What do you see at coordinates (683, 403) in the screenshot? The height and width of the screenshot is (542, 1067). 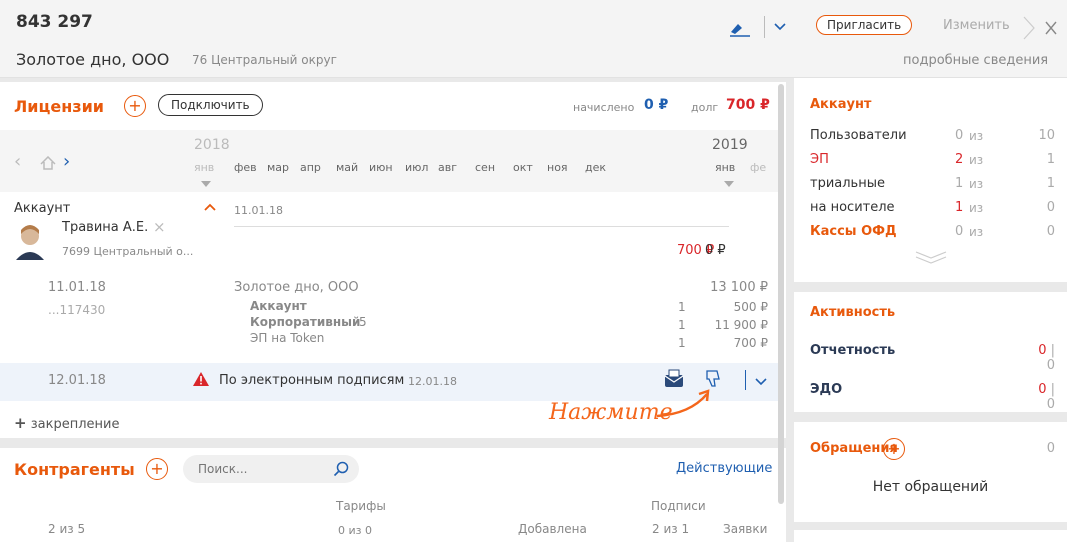 I see `annotation-arrow-icon` at bounding box center [683, 403].